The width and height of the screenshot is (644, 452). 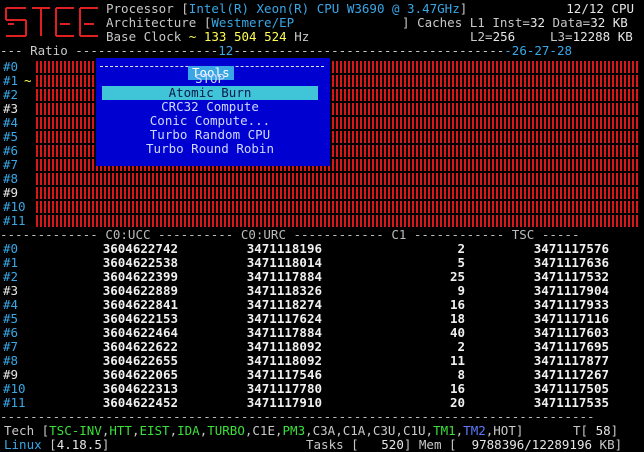 What do you see at coordinates (571, 332) in the screenshot?
I see `tsc-value: 3471117603` at bounding box center [571, 332].